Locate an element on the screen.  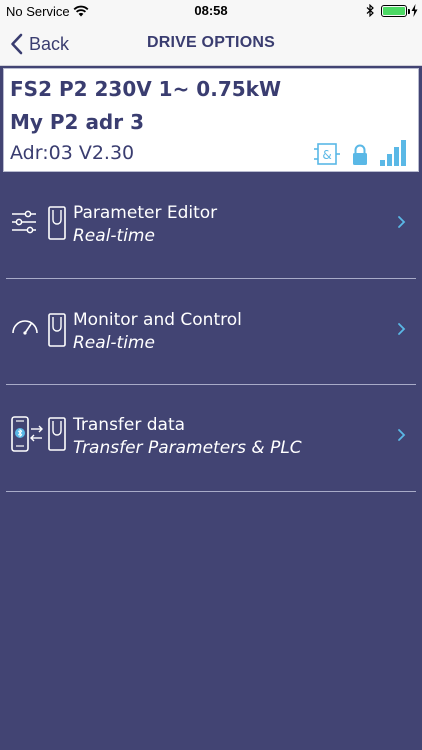
drive-name: My P2 adr 3 is located at coordinates (77, 122).